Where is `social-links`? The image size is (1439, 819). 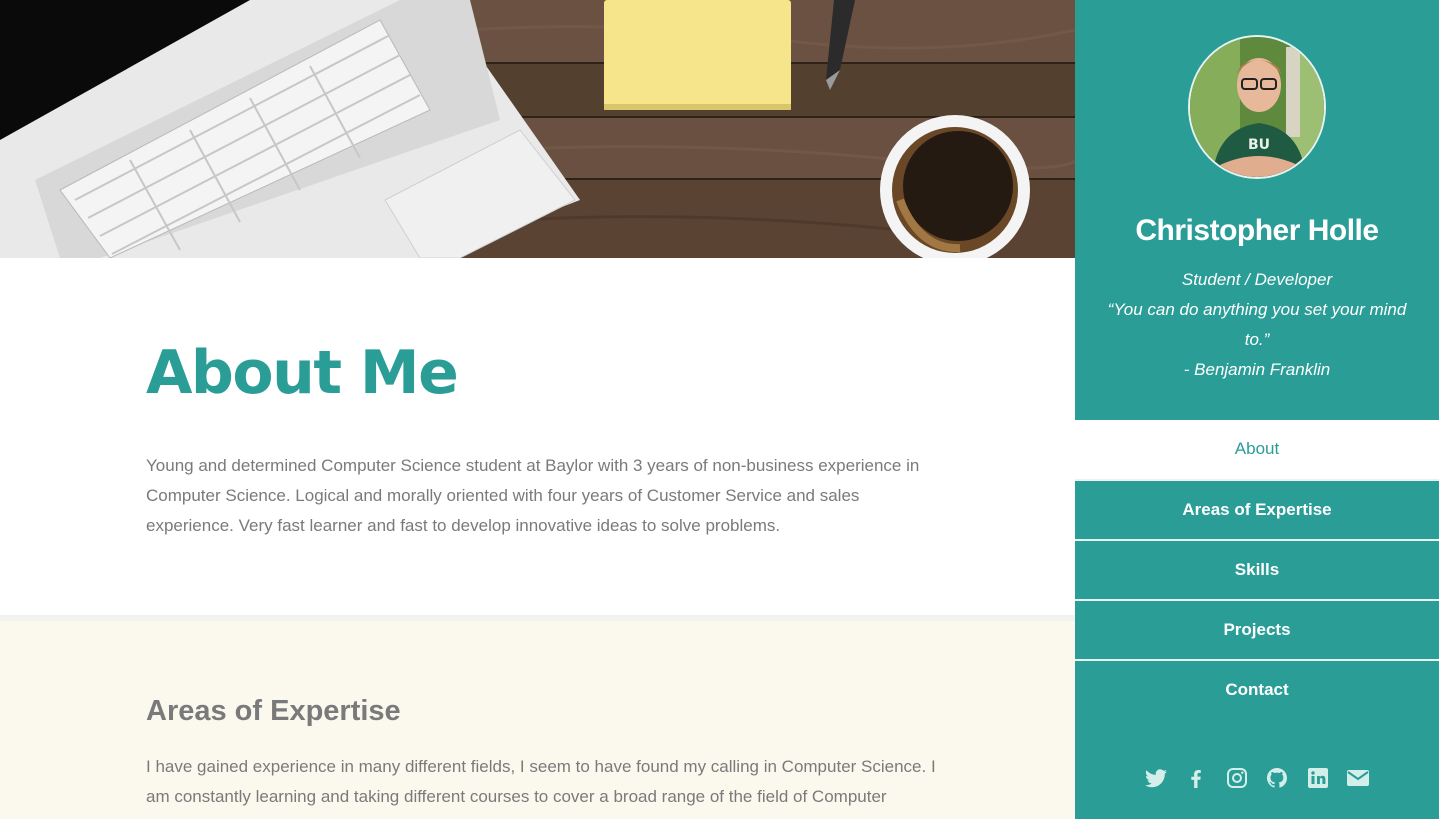 social-links is located at coordinates (1257, 781).